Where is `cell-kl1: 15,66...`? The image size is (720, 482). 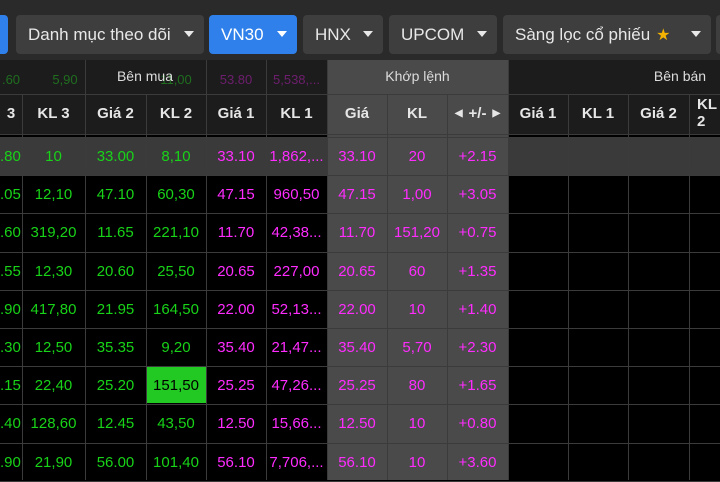
cell-kl1: 15,66... is located at coordinates (296, 423).